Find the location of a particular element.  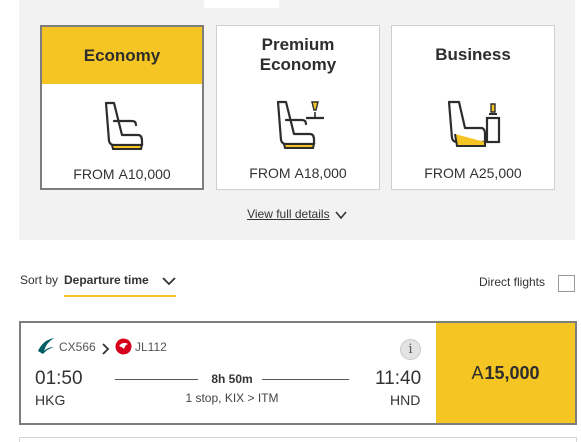

cabin-card-business: Business FROM A25,000 is located at coordinates (473, 107).